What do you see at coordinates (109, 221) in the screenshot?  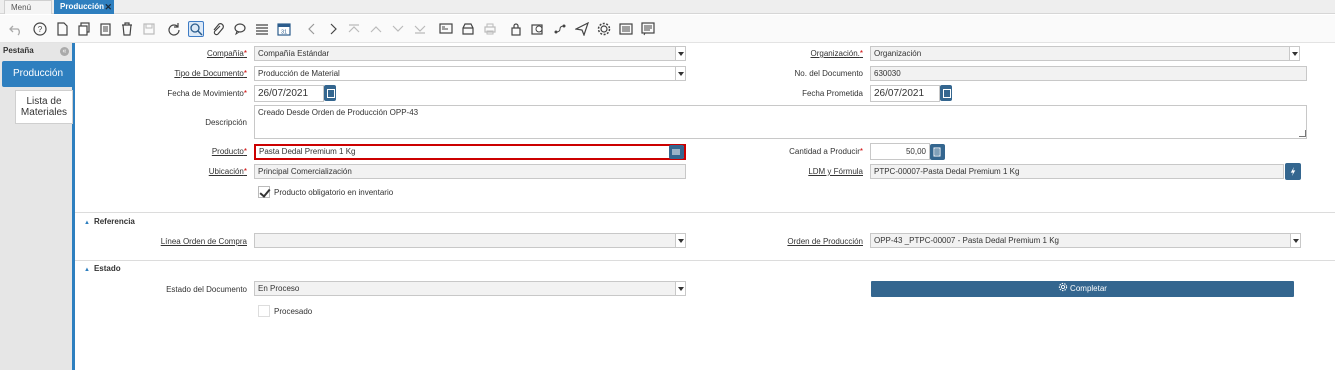 I see `section-referencia: ▲ Referencia` at bounding box center [109, 221].